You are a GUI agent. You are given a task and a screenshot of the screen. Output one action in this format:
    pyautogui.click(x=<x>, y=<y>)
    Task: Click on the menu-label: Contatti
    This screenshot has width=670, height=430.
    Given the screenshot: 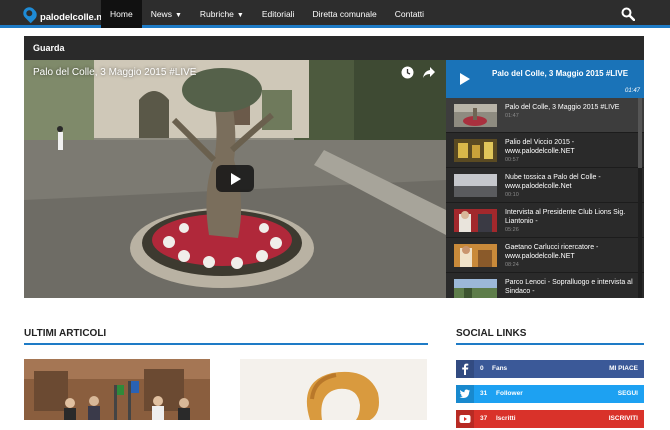 What is the action you would take?
    pyautogui.click(x=409, y=14)
    